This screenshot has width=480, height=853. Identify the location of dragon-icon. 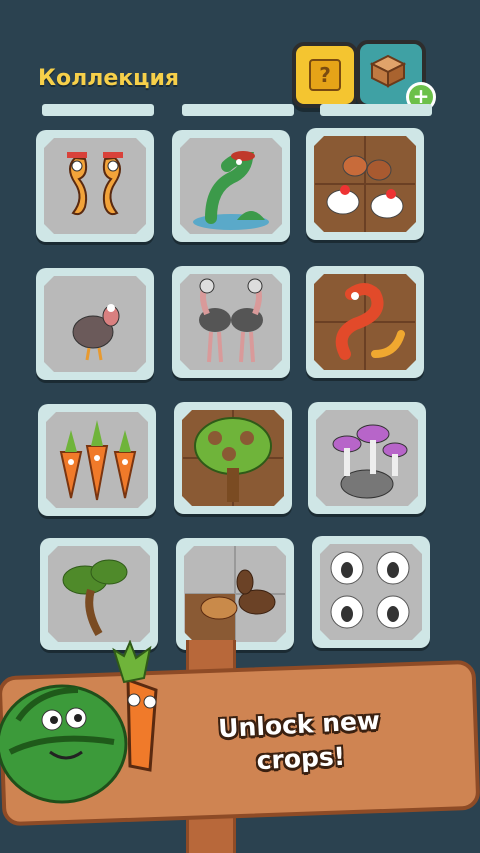
(365, 322).